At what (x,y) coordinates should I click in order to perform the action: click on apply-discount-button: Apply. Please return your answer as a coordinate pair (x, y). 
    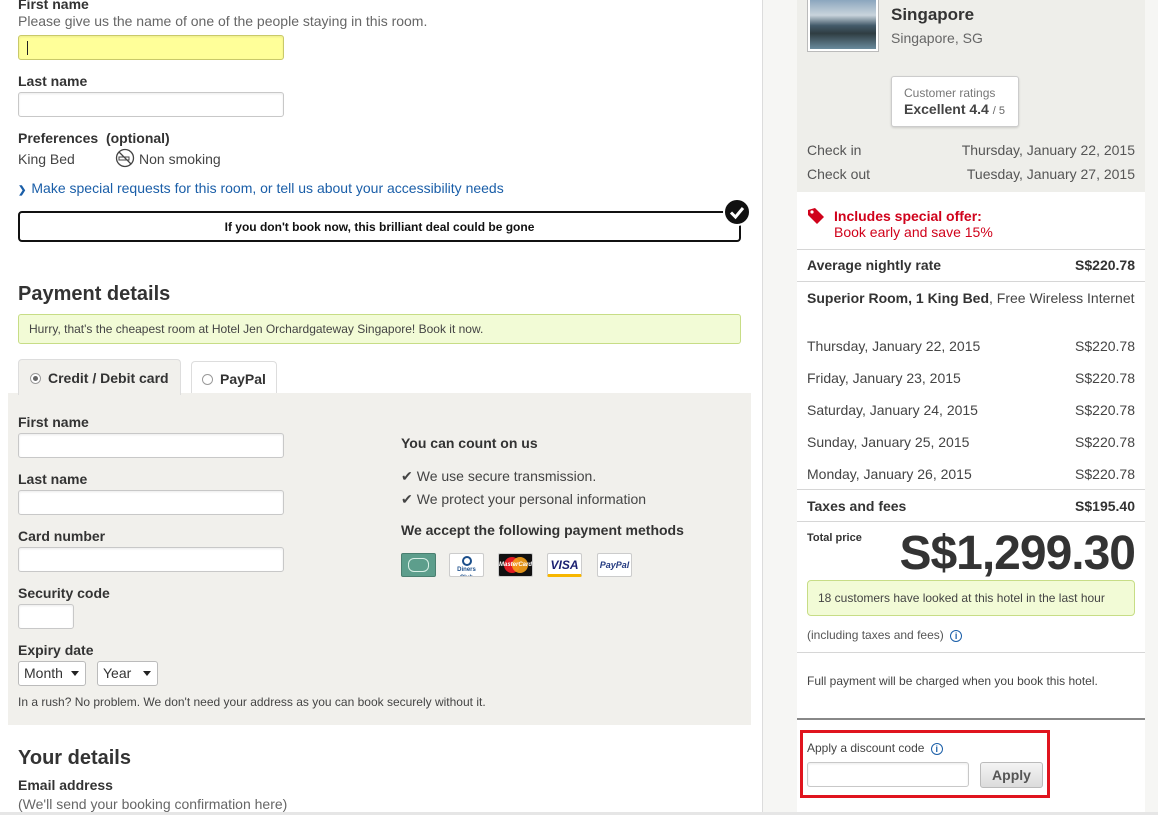
    Looking at the image, I should click on (1011, 775).